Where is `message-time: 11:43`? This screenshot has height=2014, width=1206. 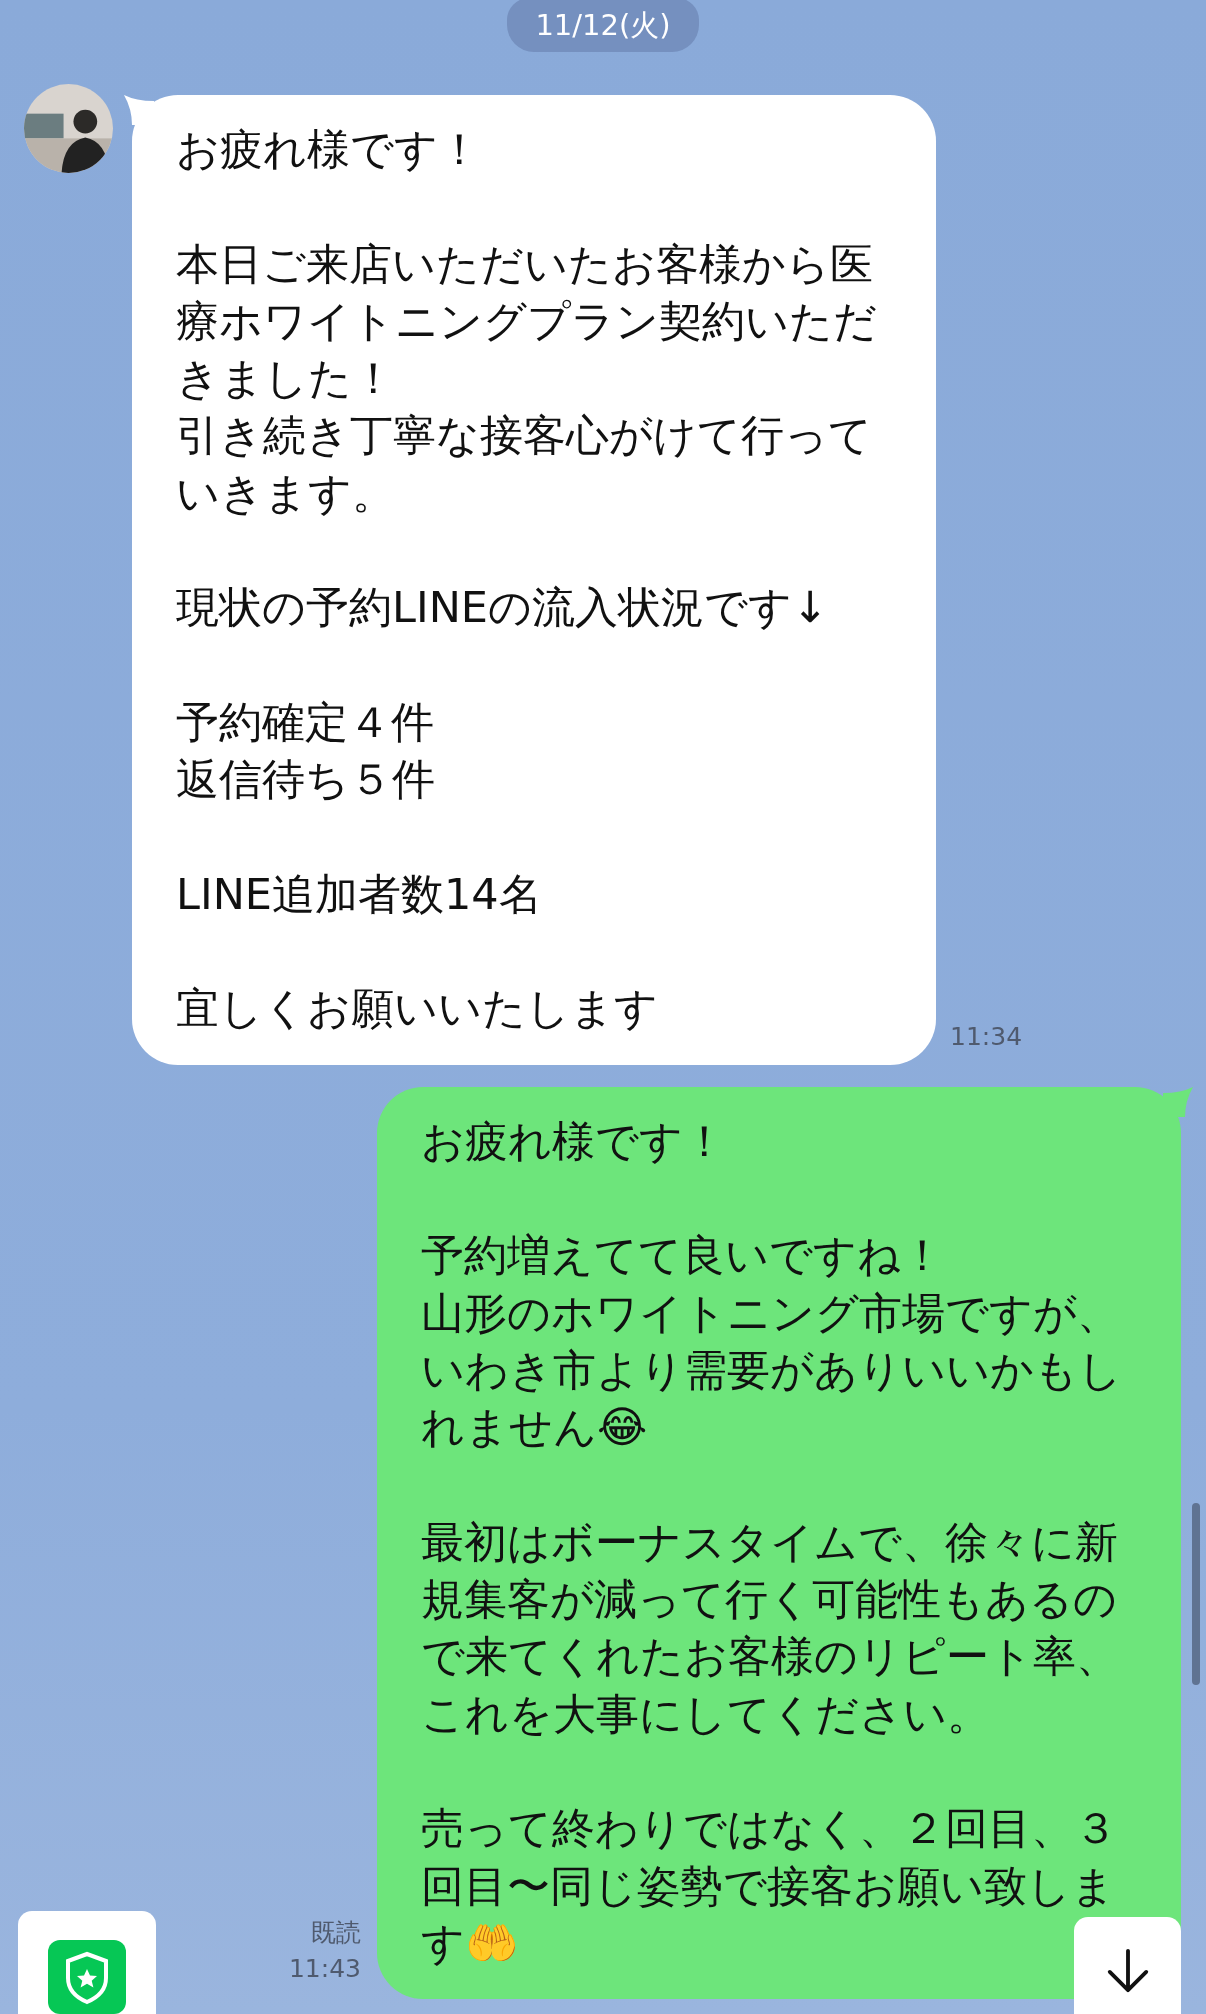 message-time: 11:43 is located at coordinates (324, 1969).